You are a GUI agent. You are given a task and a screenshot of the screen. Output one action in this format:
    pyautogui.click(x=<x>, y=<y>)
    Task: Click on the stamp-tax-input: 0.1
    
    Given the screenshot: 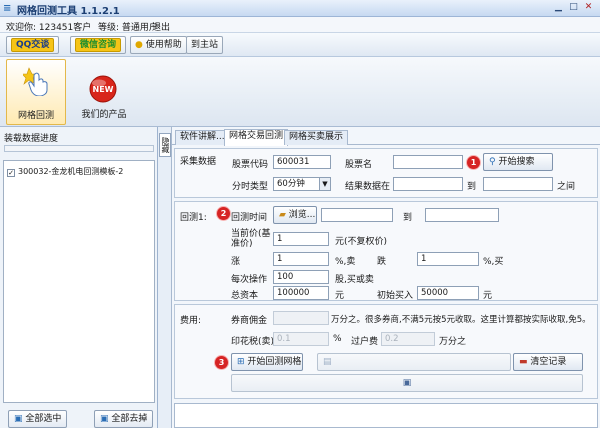 What is the action you would take?
    pyautogui.click(x=301, y=339)
    